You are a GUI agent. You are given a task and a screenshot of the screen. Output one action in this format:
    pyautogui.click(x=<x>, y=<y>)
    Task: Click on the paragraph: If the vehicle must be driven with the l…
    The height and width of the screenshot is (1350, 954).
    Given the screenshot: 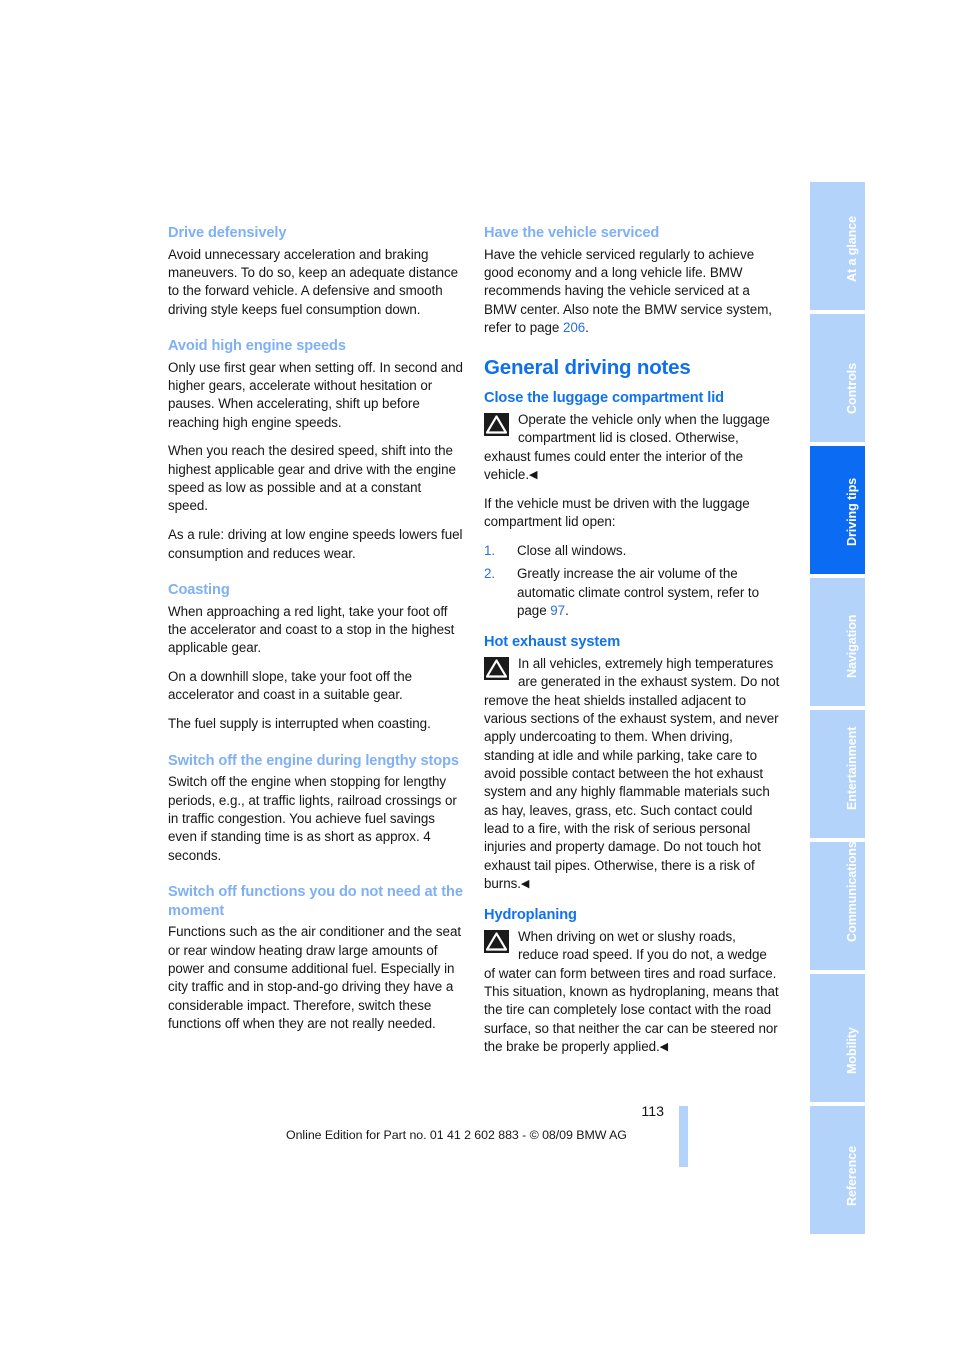 What is the action you would take?
    pyautogui.click(x=617, y=512)
    